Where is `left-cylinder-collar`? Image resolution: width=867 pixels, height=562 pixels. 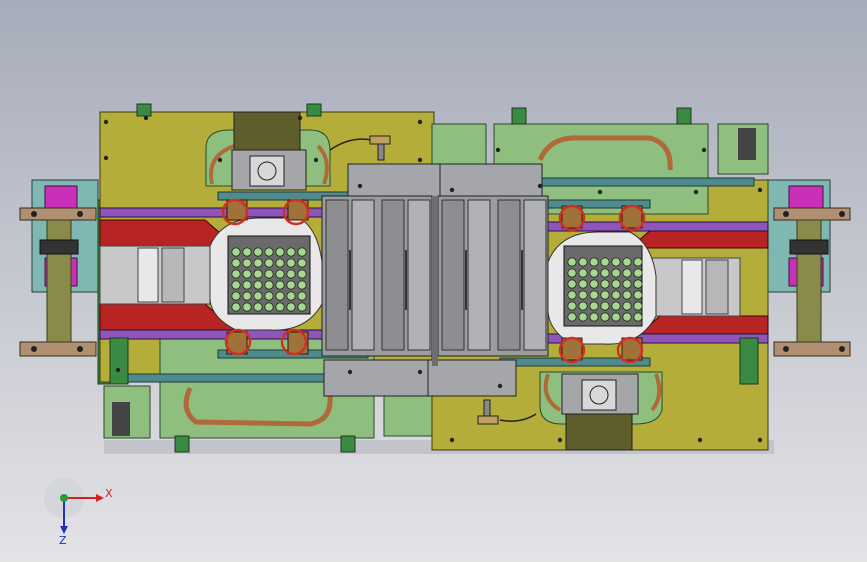 left-cylinder-collar is located at coordinates (59, 247).